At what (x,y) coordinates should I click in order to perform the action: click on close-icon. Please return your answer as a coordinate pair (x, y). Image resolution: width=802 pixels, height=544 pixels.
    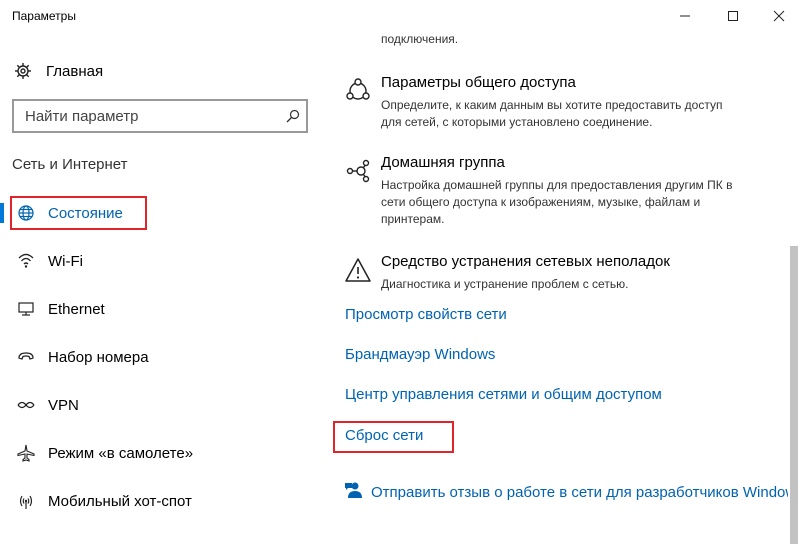
    Looking at the image, I should click on (779, 16).